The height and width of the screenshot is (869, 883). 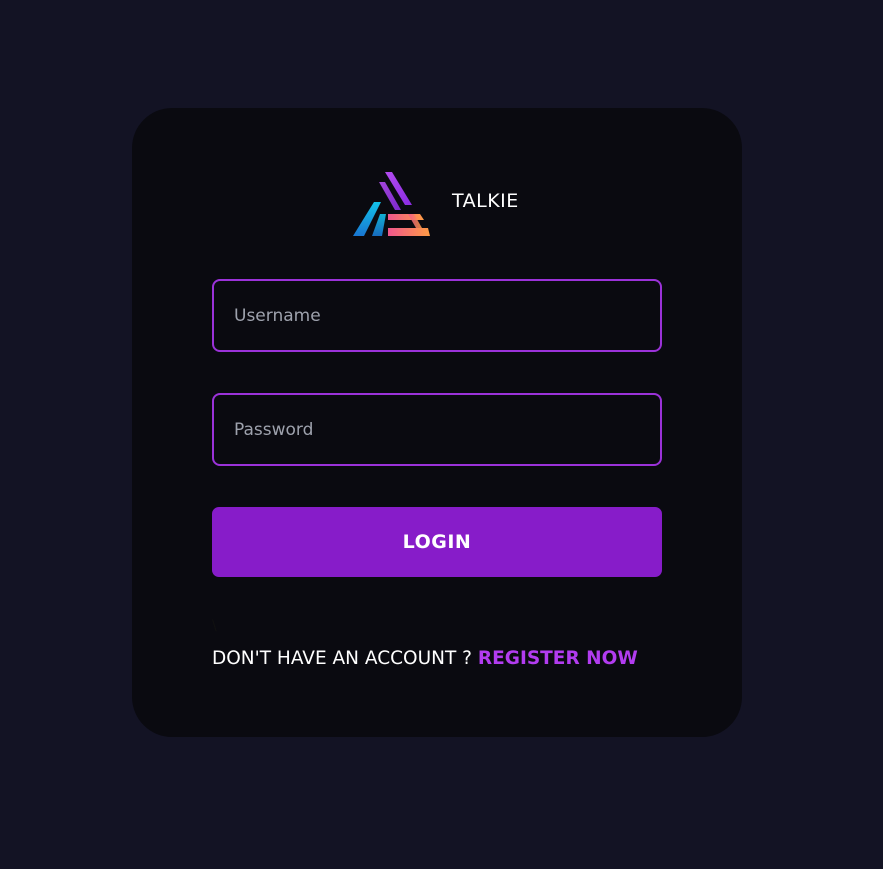 What do you see at coordinates (342, 658) in the screenshot?
I see `register-prompt-text: DON'T HAVE AN ACCOUNT ?` at bounding box center [342, 658].